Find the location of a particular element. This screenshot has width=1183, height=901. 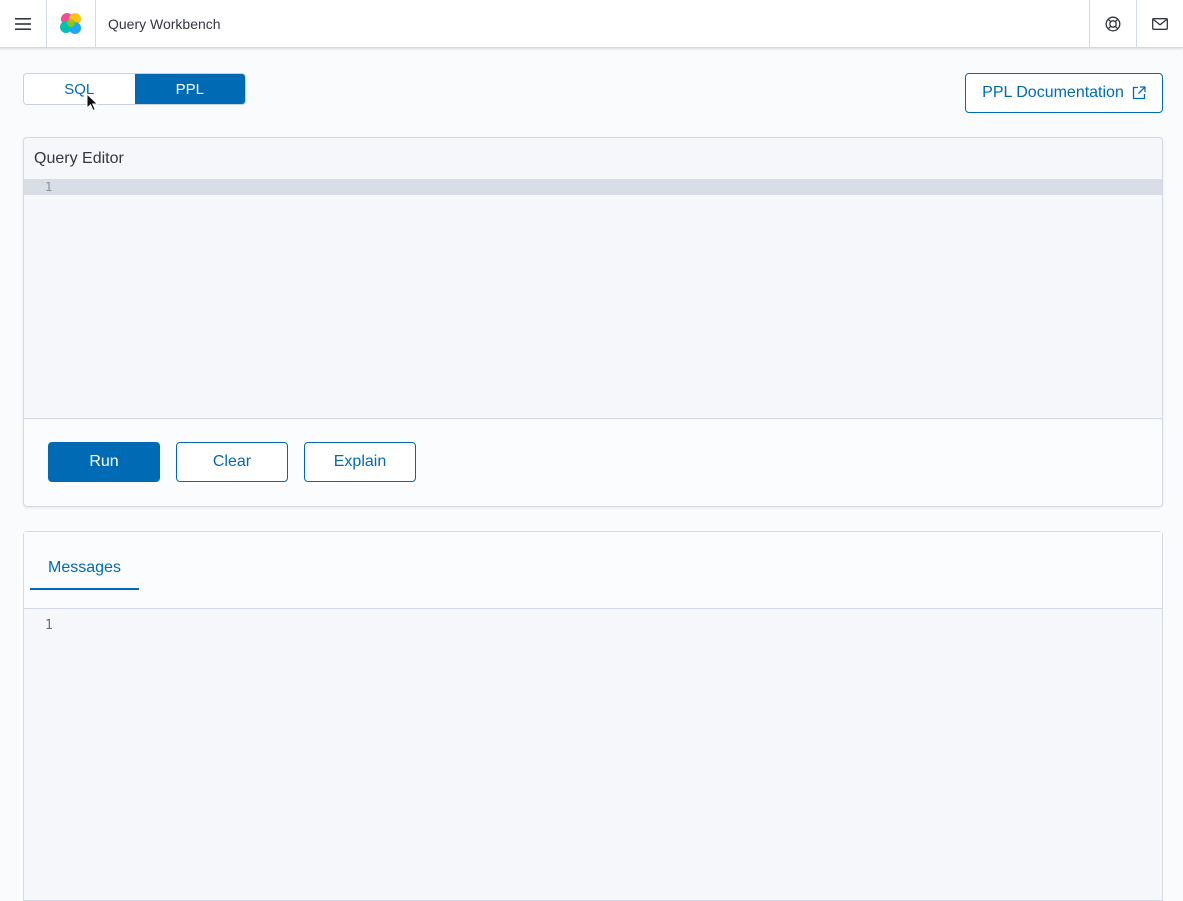

menu-button is located at coordinates (23, 23).